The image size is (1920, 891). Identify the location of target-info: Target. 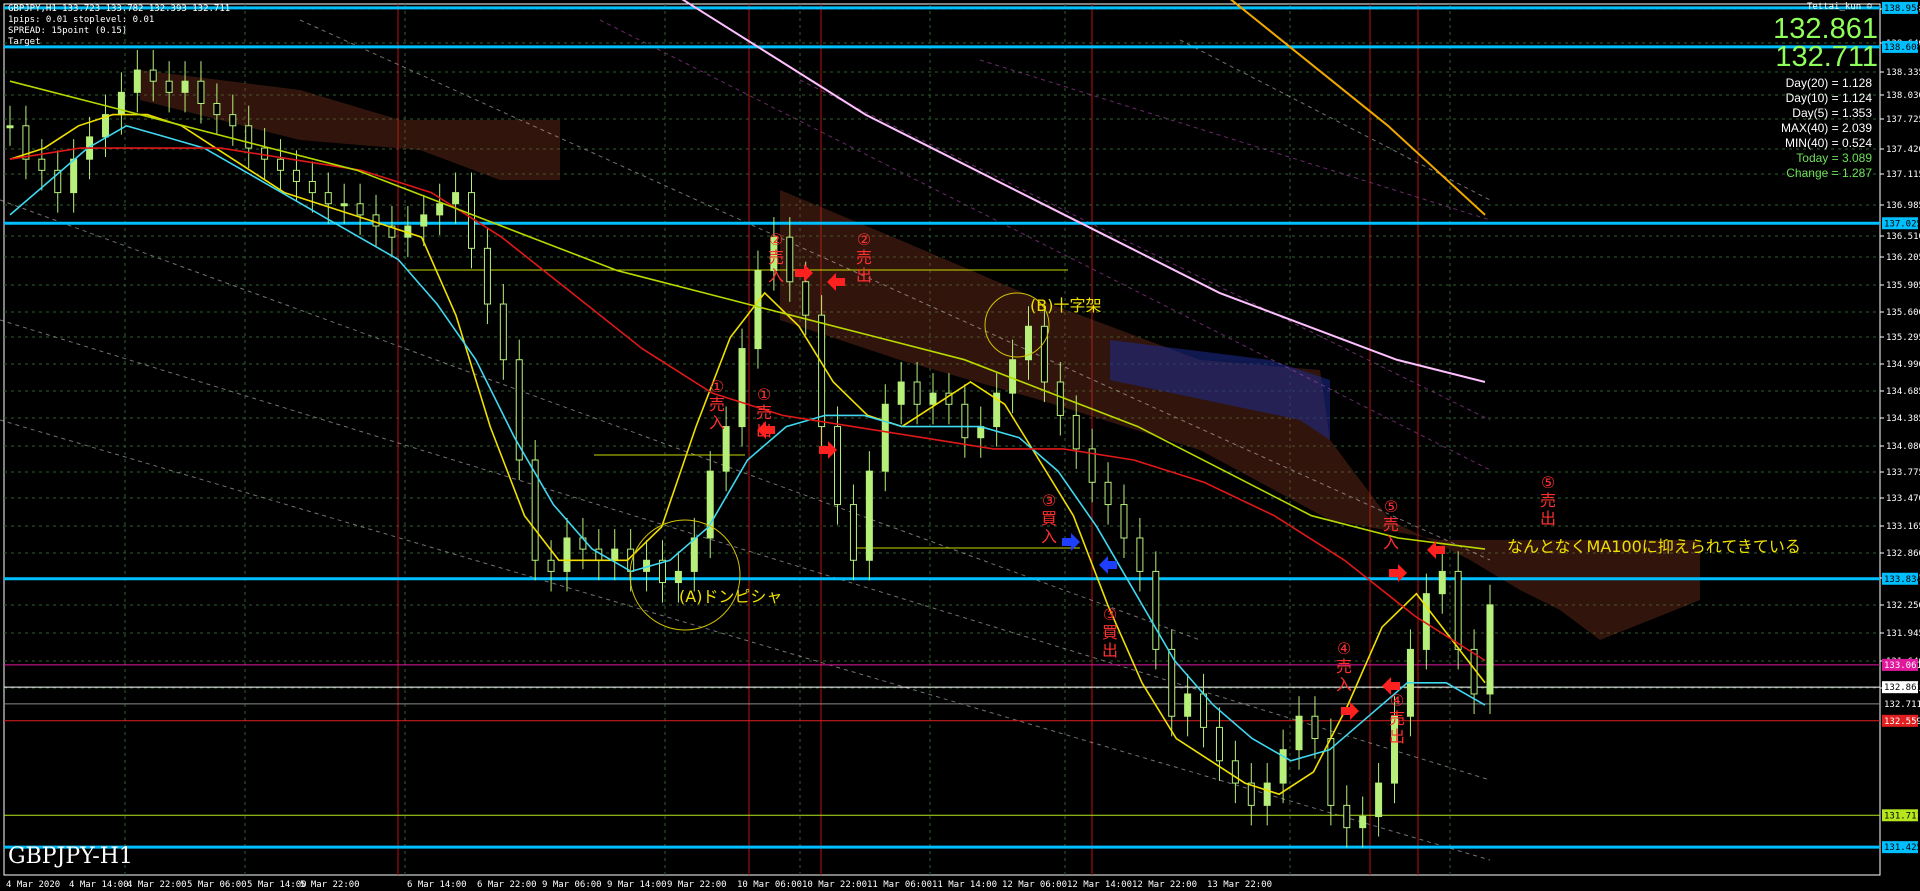
(24, 42).